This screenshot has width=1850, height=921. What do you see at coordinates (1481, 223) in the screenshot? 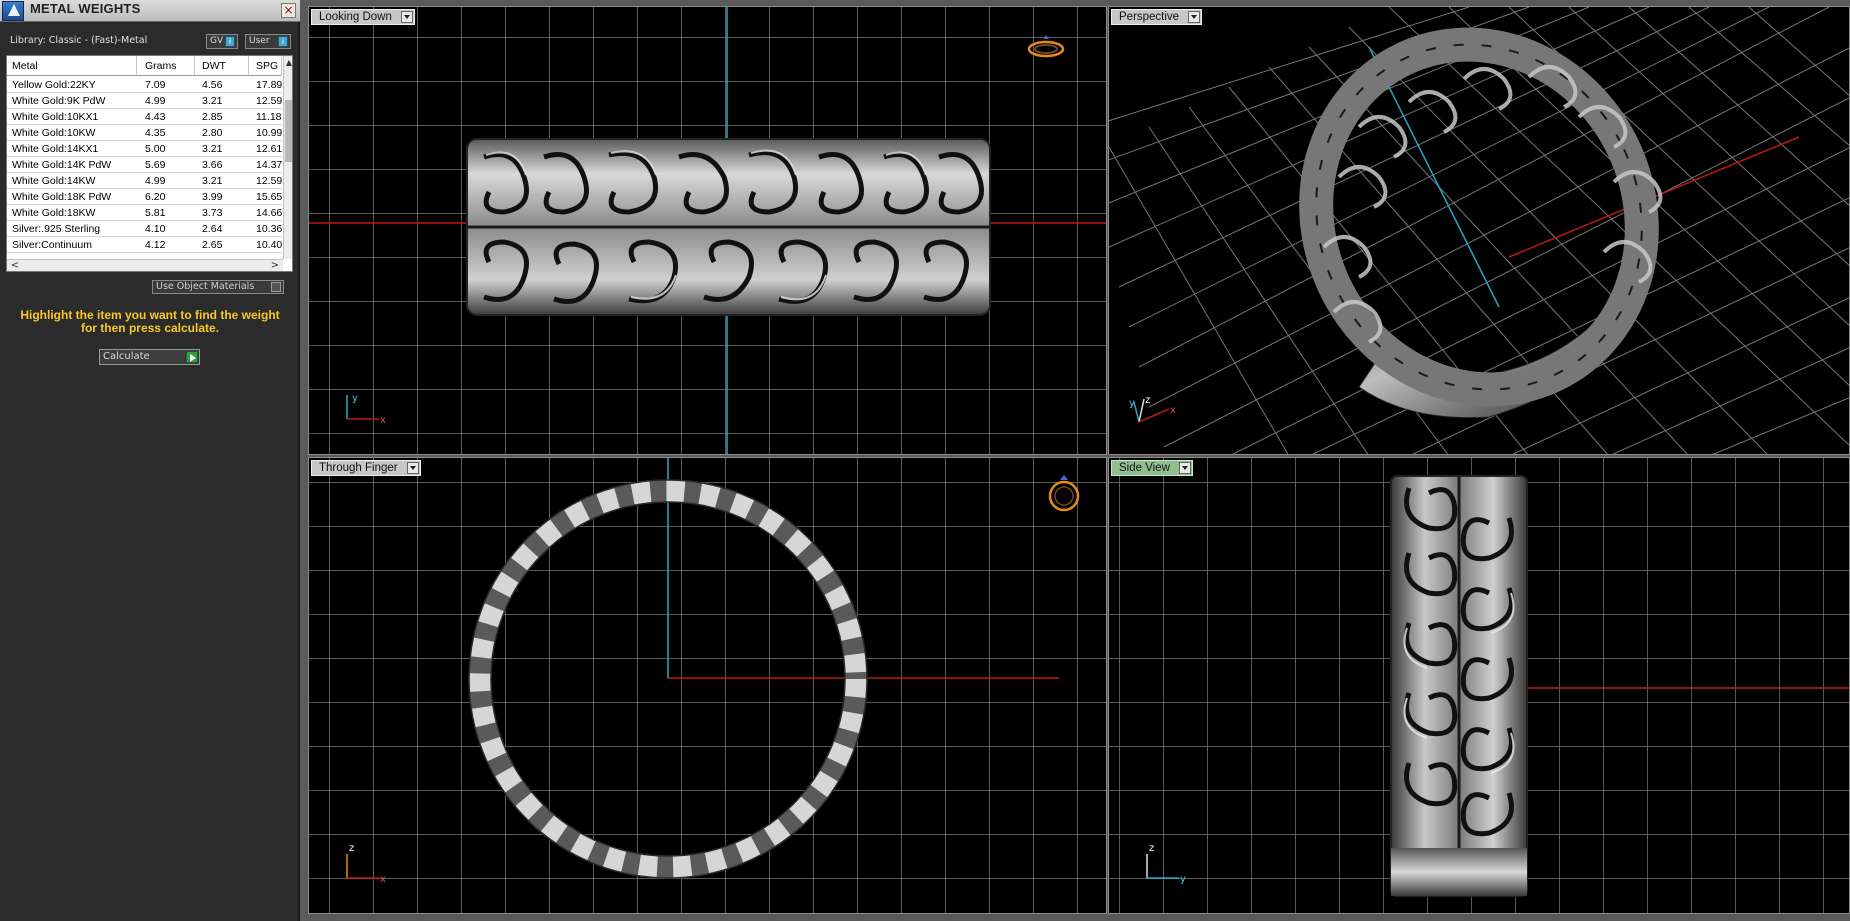
I see `ring-band-perspective` at bounding box center [1481, 223].